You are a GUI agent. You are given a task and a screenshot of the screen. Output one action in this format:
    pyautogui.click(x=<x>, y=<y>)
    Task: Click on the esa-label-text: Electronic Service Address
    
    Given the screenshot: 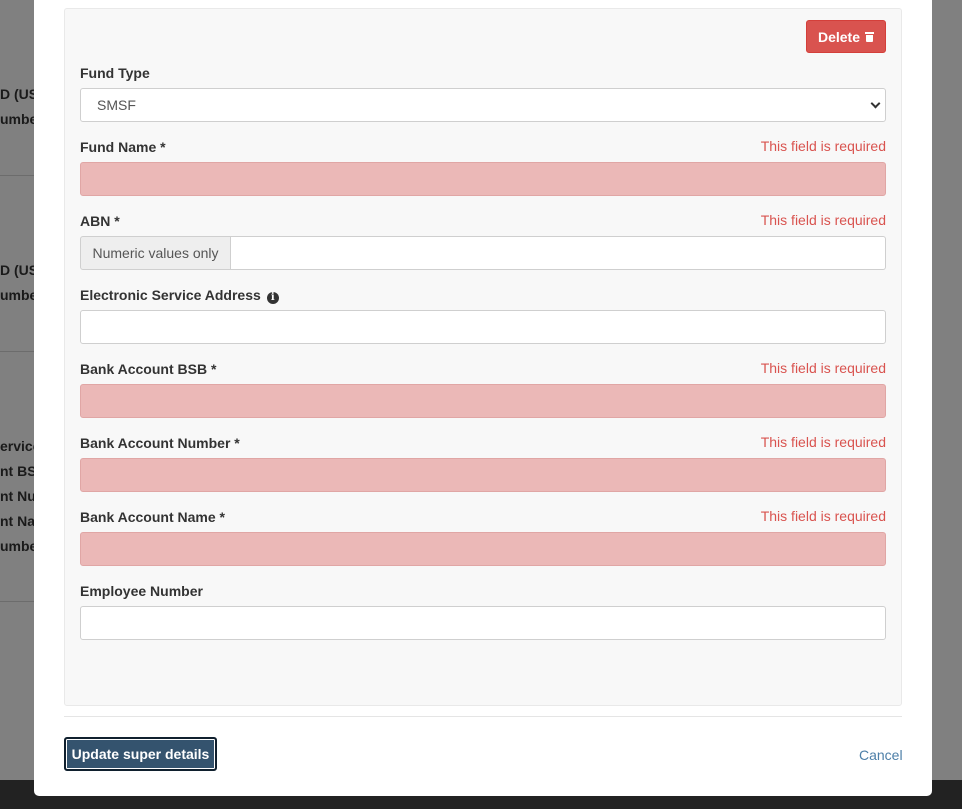 What is the action you would take?
    pyautogui.click(x=170, y=295)
    